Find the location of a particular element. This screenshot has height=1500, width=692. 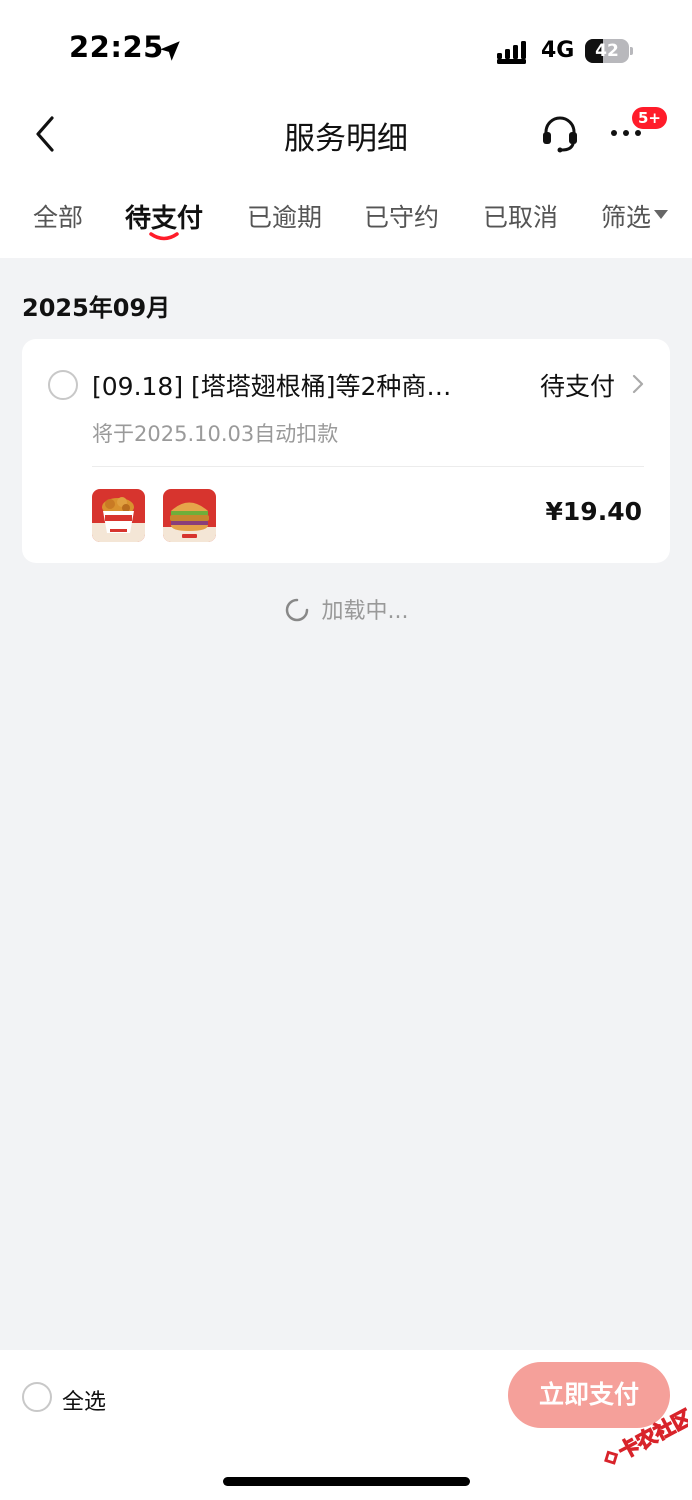

customer-service-icon is located at coordinates (560, 133).